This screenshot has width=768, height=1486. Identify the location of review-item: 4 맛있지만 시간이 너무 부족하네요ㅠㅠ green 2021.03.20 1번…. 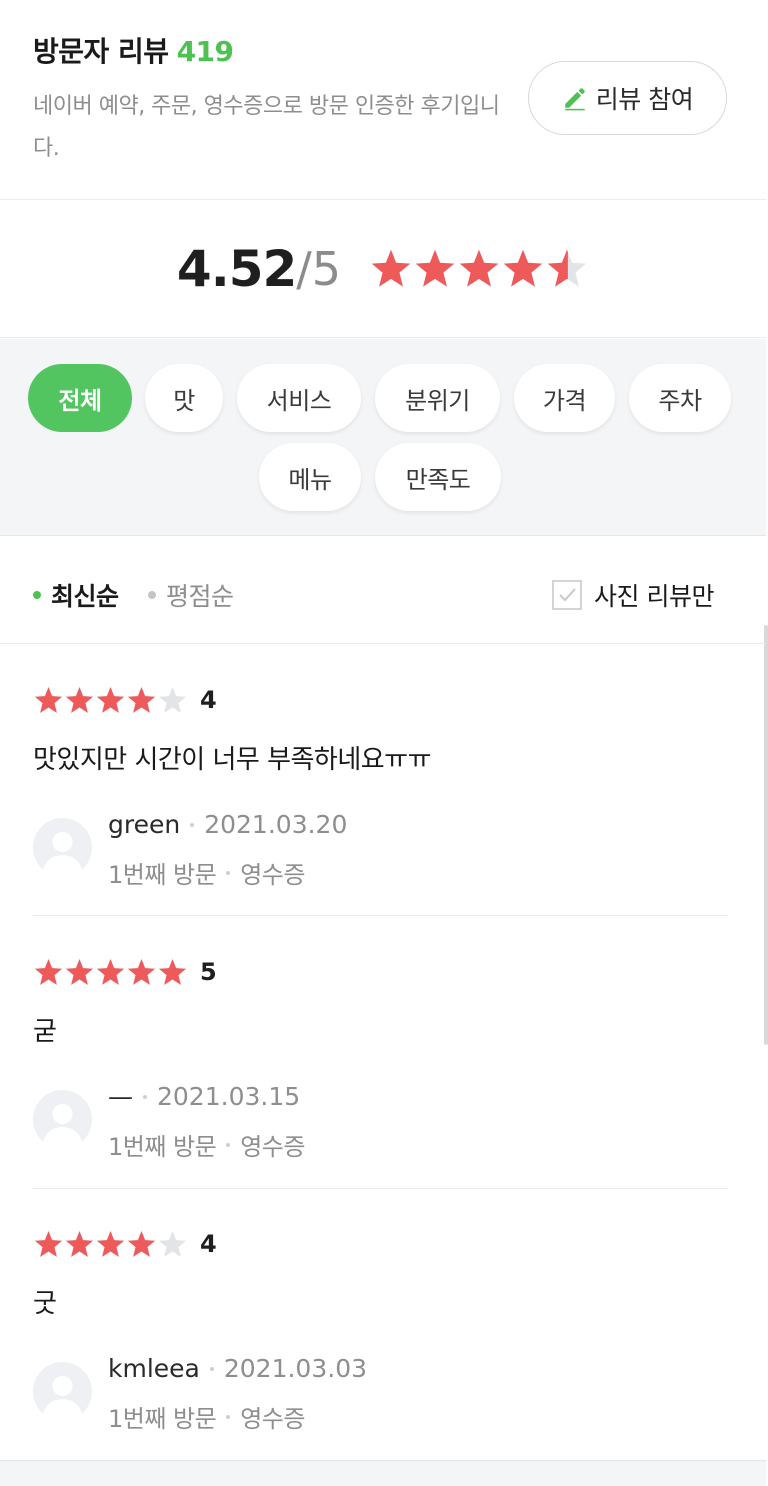
(380, 787).